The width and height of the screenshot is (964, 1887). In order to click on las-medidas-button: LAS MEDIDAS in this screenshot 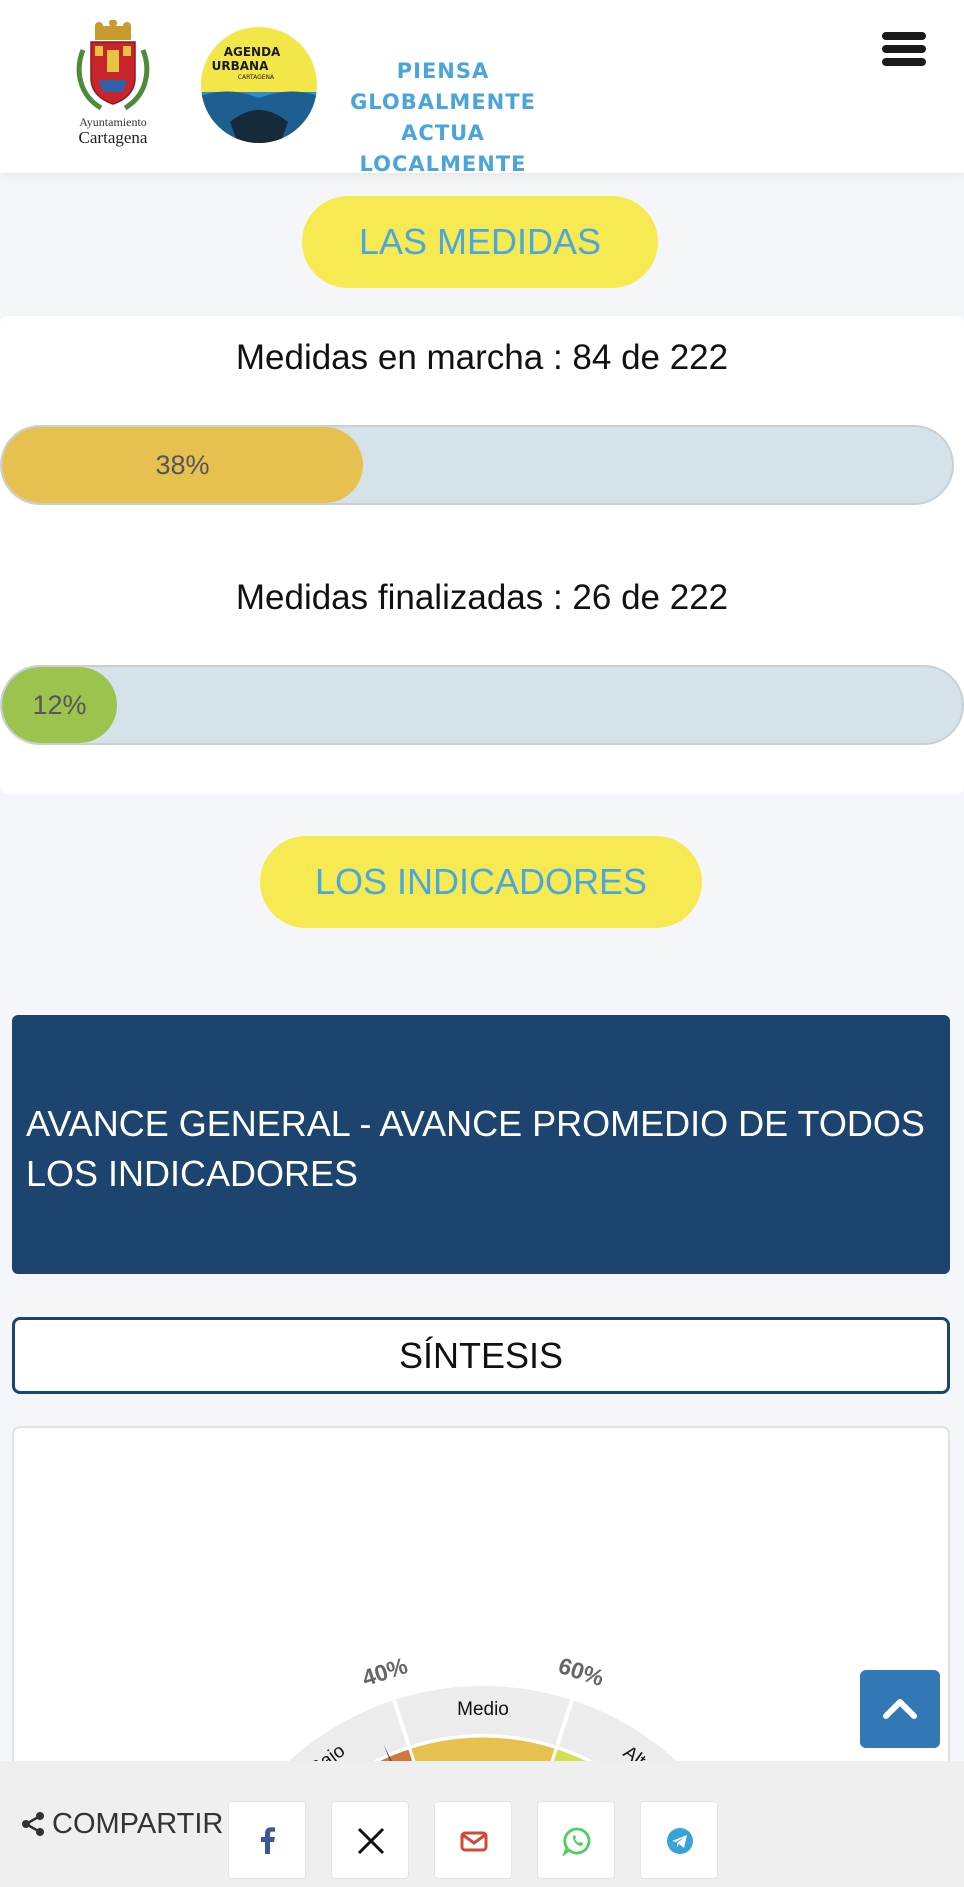, I will do `click(480, 242)`.